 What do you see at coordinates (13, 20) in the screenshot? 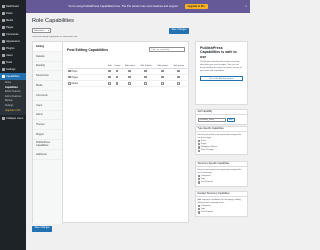
I see `sidebar-item-media: Media` at bounding box center [13, 20].